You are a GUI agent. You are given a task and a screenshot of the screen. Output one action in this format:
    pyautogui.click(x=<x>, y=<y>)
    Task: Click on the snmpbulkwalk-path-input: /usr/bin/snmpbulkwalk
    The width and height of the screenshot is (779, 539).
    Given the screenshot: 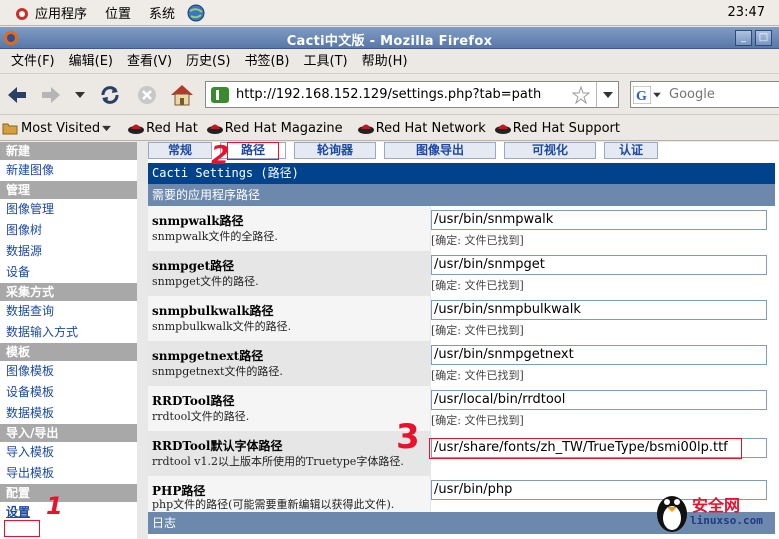 What is the action you would take?
    pyautogui.click(x=599, y=310)
    